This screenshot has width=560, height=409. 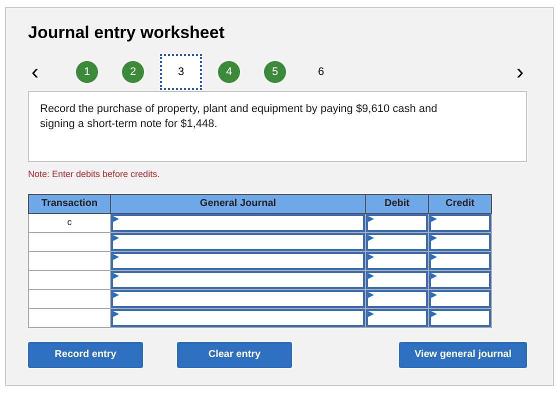 What do you see at coordinates (87, 72) in the screenshot?
I see `completed-step-tab: 1` at bounding box center [87, 72].